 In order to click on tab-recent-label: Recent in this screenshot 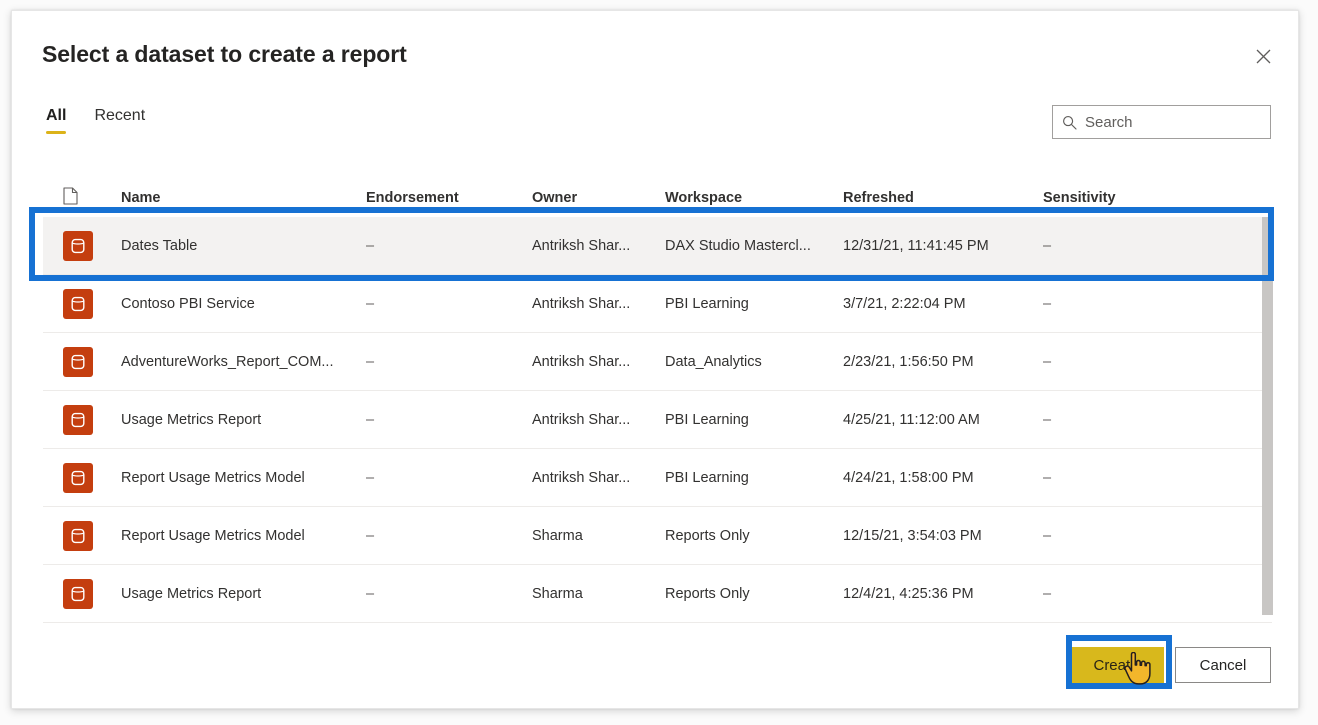, I will do `click(120, 115)`.